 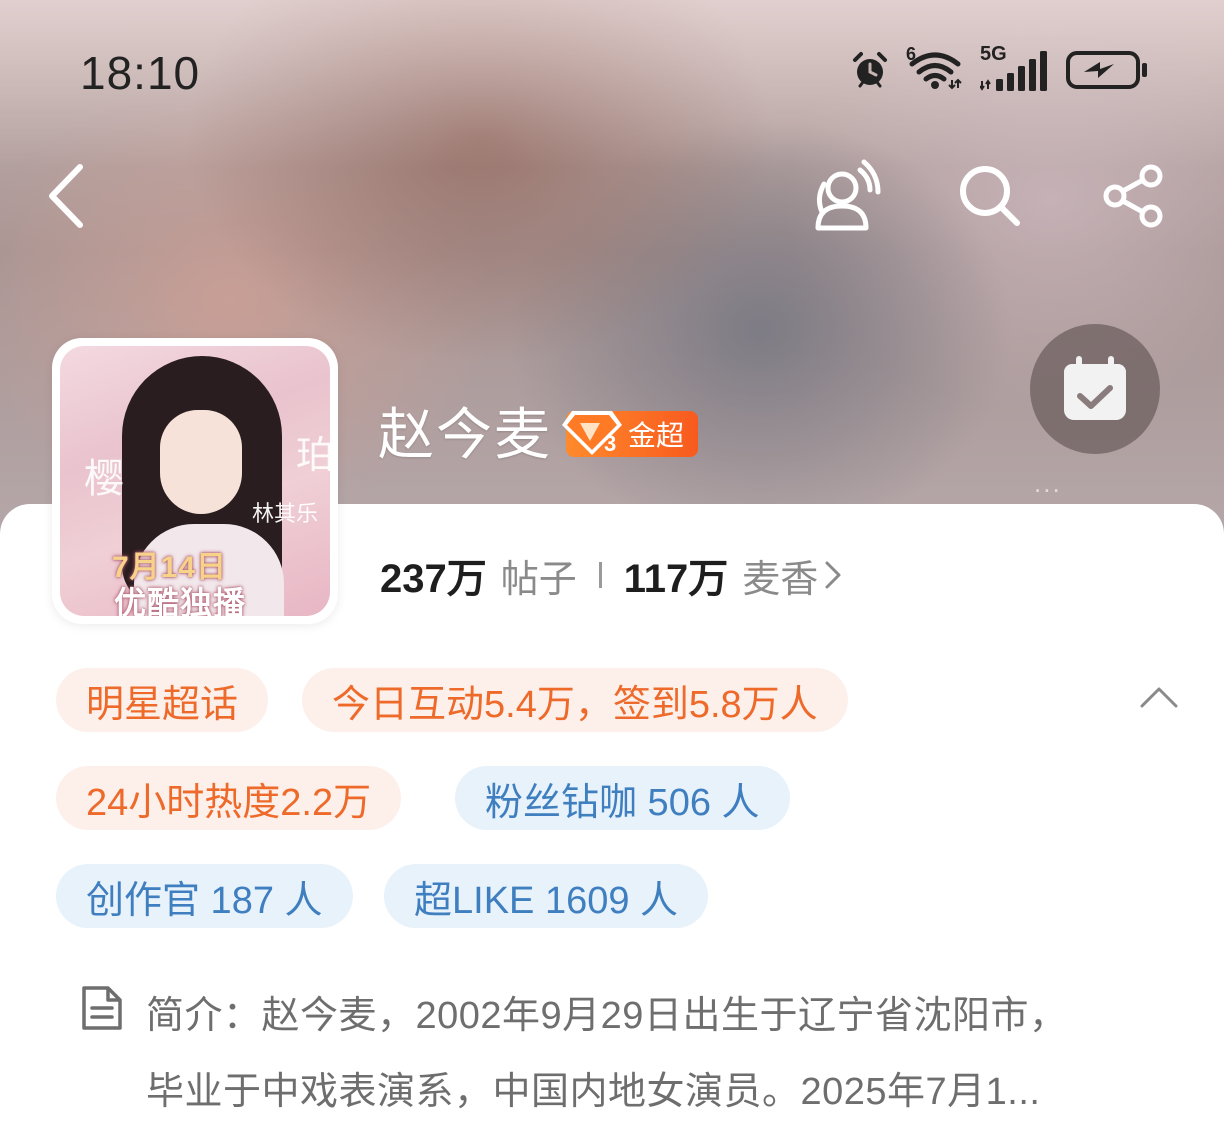 I want to click on document-icon, so click(x=102, y=1010).